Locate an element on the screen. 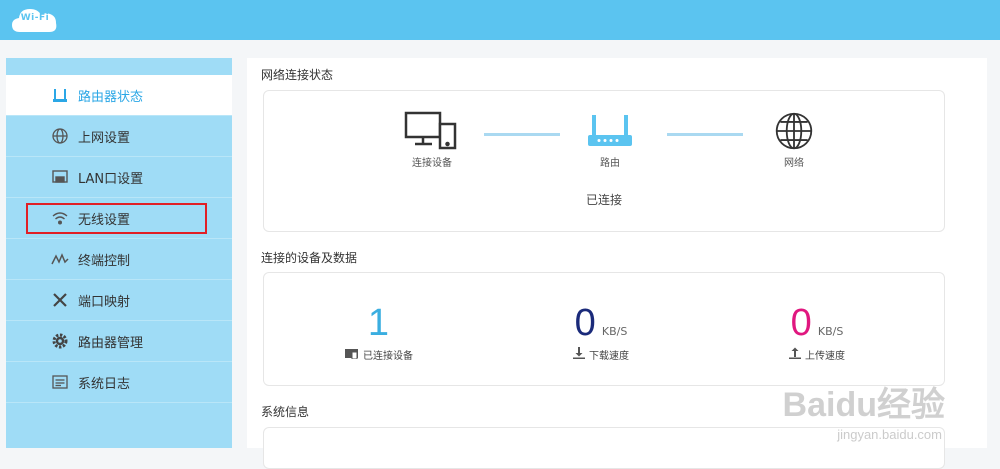  sidebar-item-router-status: 路由器状态 is located at coordinates (119, 95).